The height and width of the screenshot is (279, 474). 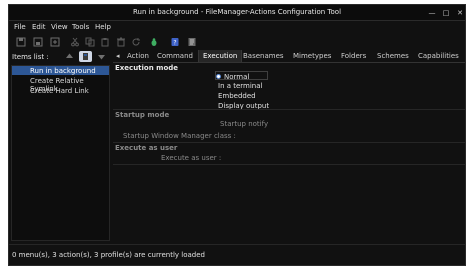 I want to click on new-menu-icon, so click(x=21, y=42).